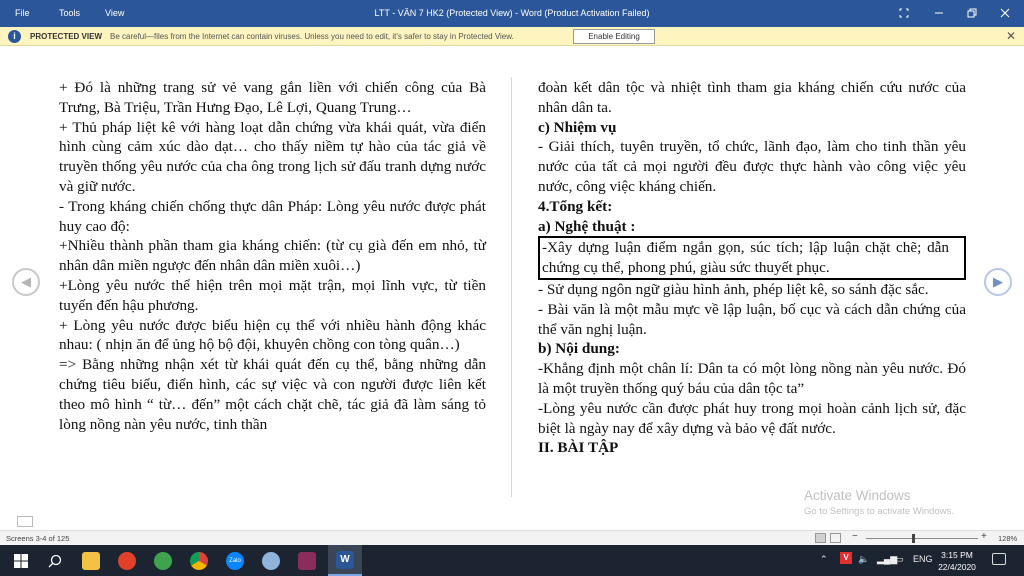 Image resolution: width=1024 pixels, height=576 pixels. What do you see at coordinates (271, 560) in the screenshot?
I see `paint-icon` at bounding box center [271, 560].